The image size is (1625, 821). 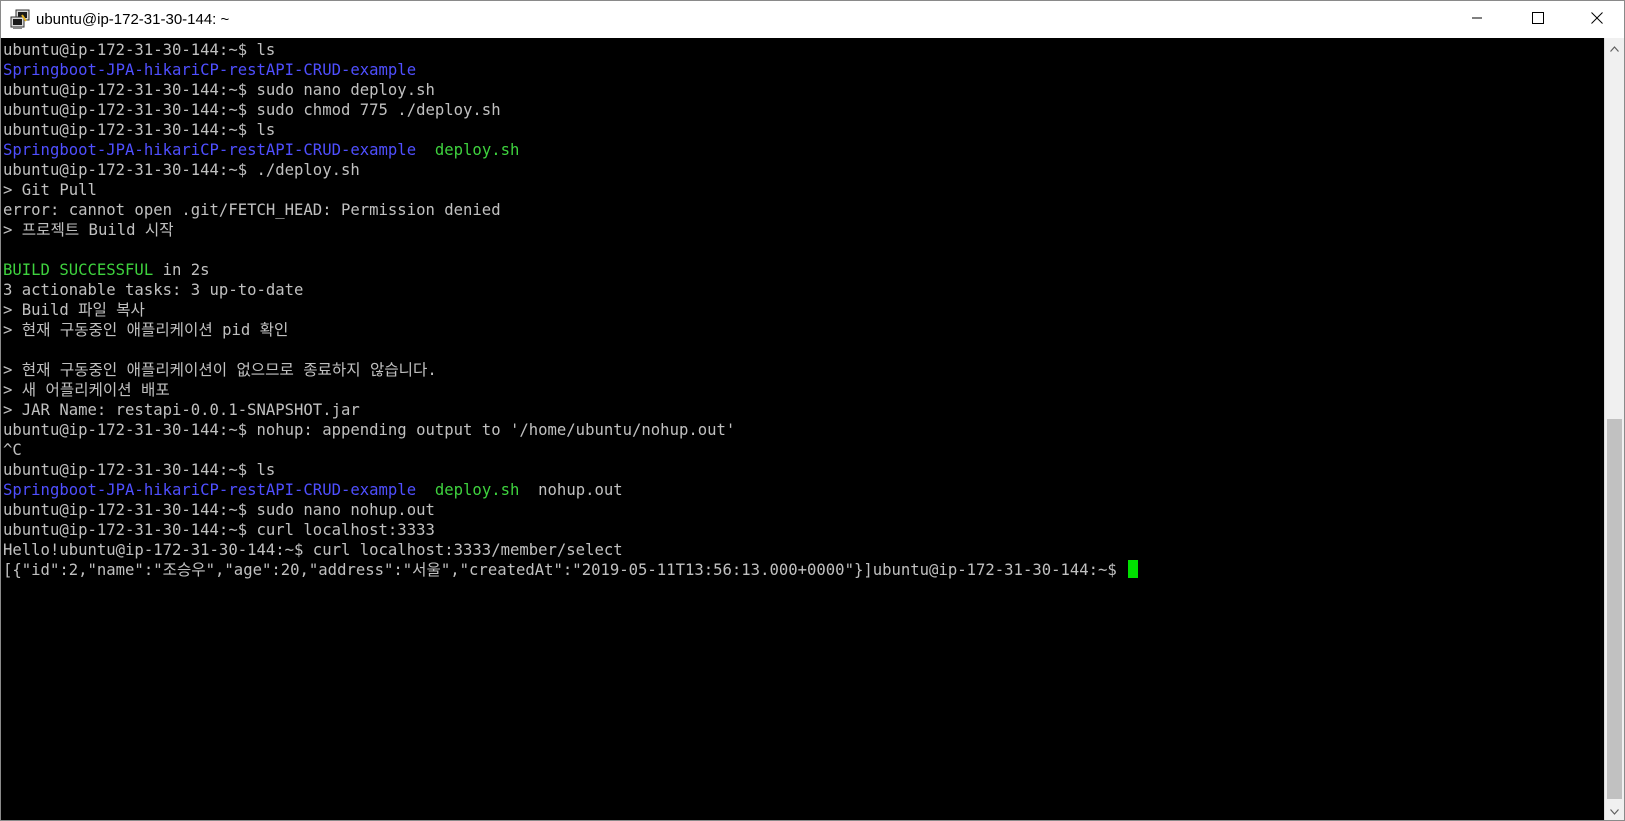 I want to click on terminal-text-segment: nohup.out, so click(x=571, y=490).